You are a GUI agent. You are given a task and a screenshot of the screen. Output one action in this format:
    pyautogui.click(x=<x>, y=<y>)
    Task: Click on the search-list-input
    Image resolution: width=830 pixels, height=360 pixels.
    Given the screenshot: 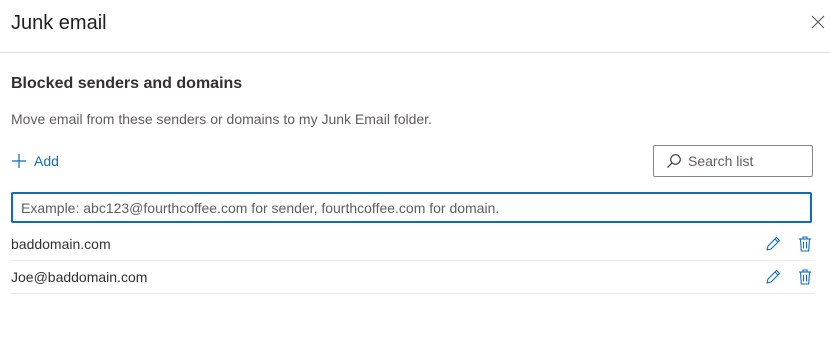 What is the action you would take?
    pyautogui.click(x=743, y=161)
    